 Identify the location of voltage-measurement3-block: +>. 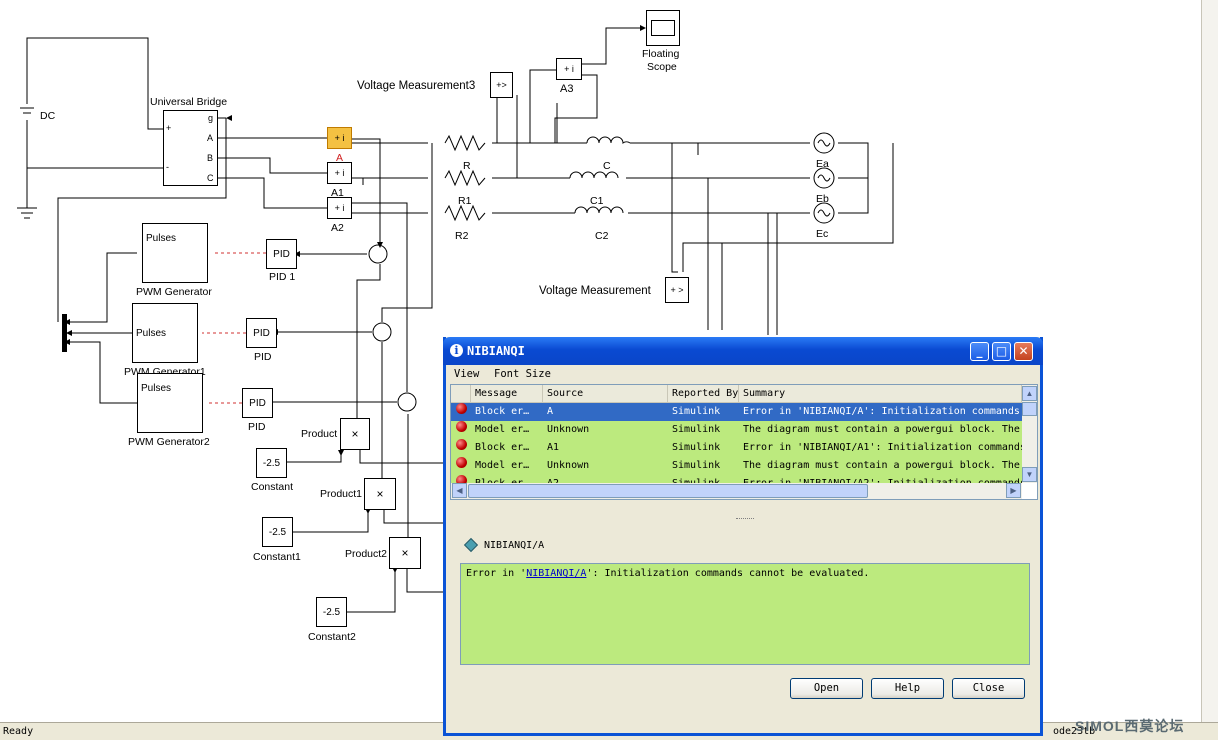
(501, 85).